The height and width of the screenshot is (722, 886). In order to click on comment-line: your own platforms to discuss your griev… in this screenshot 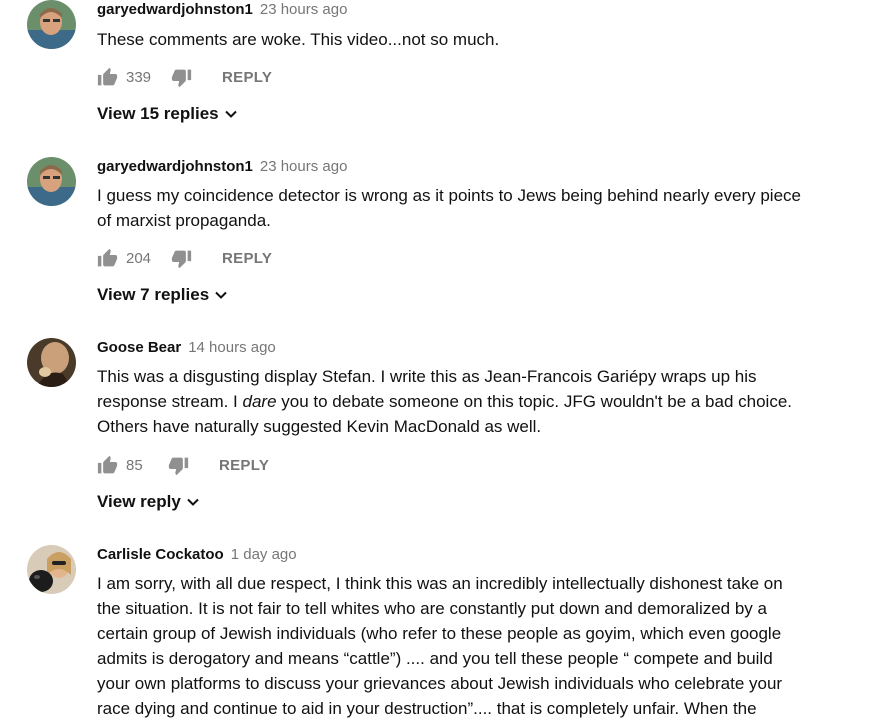, I will do `click(440, 683)`.